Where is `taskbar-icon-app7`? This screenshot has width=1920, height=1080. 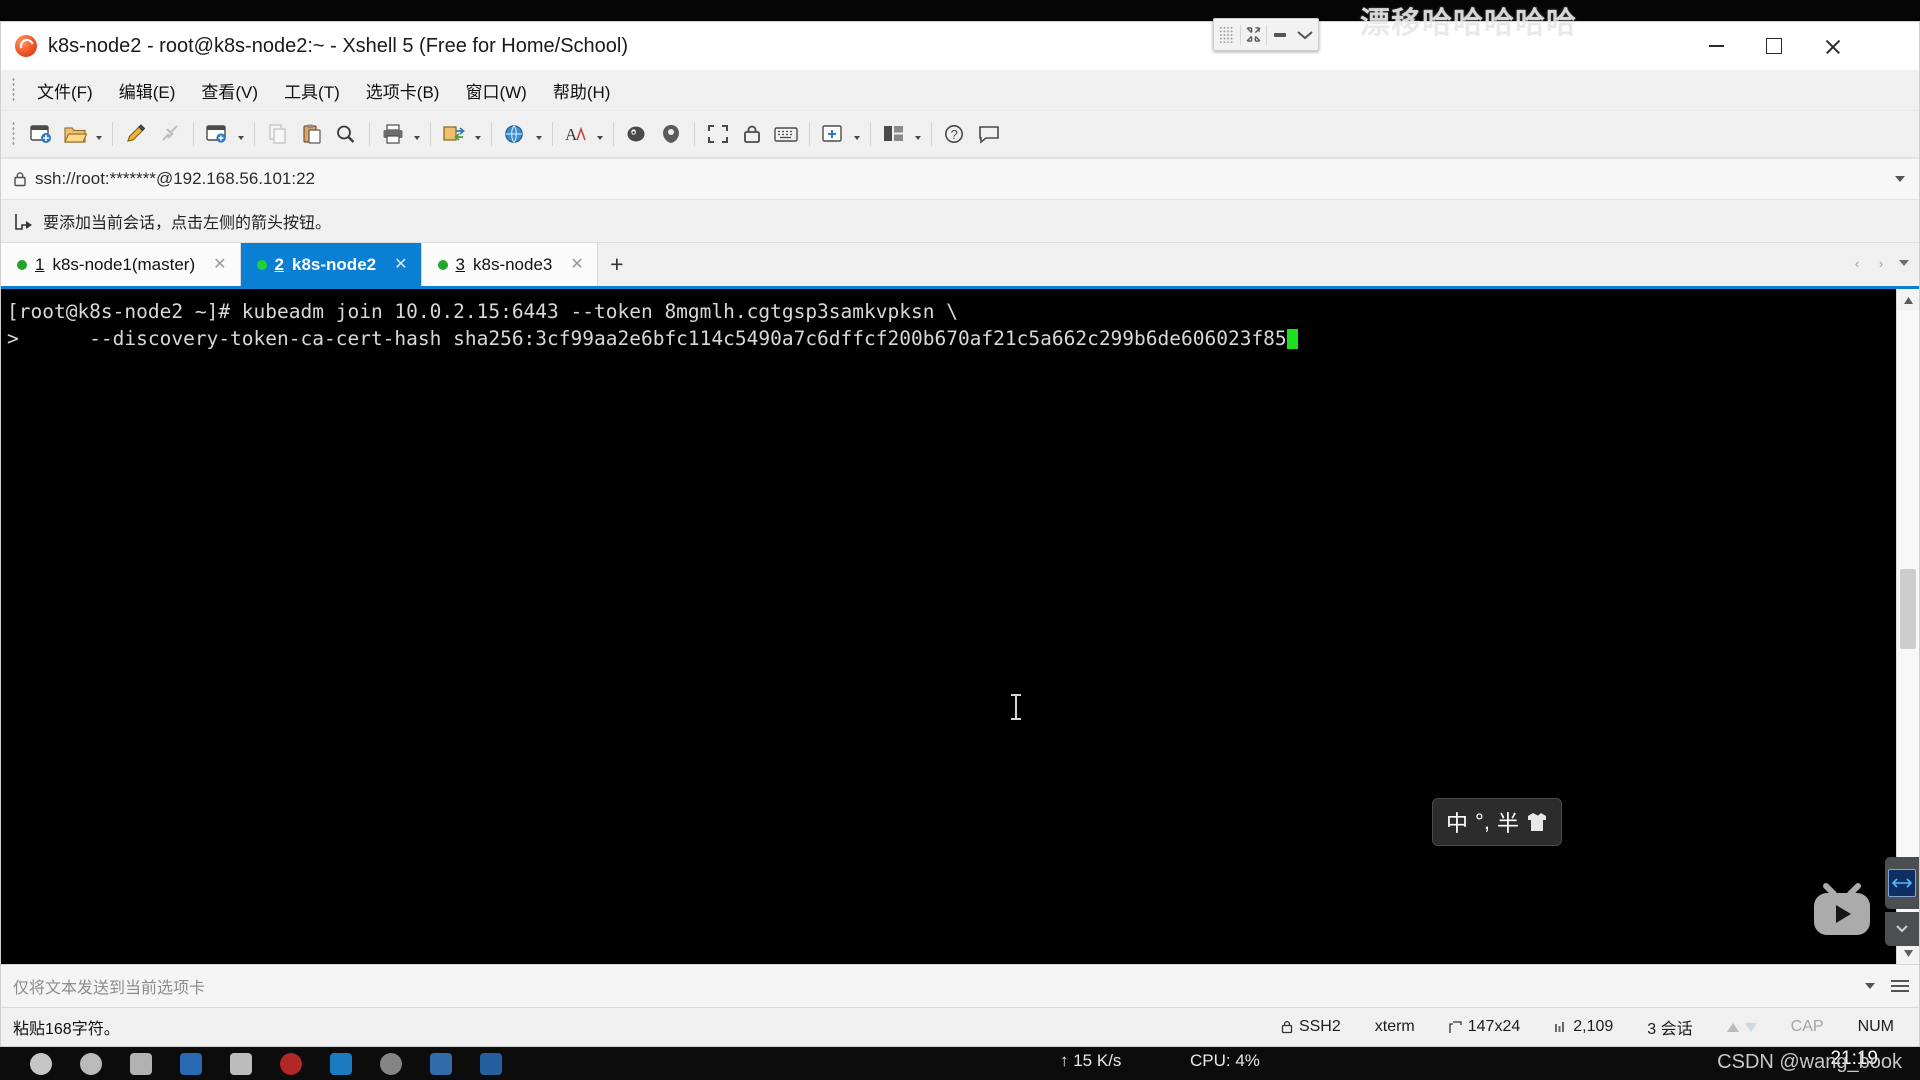 taskbar-icon-app7 is located at coordinates (441, 1063).